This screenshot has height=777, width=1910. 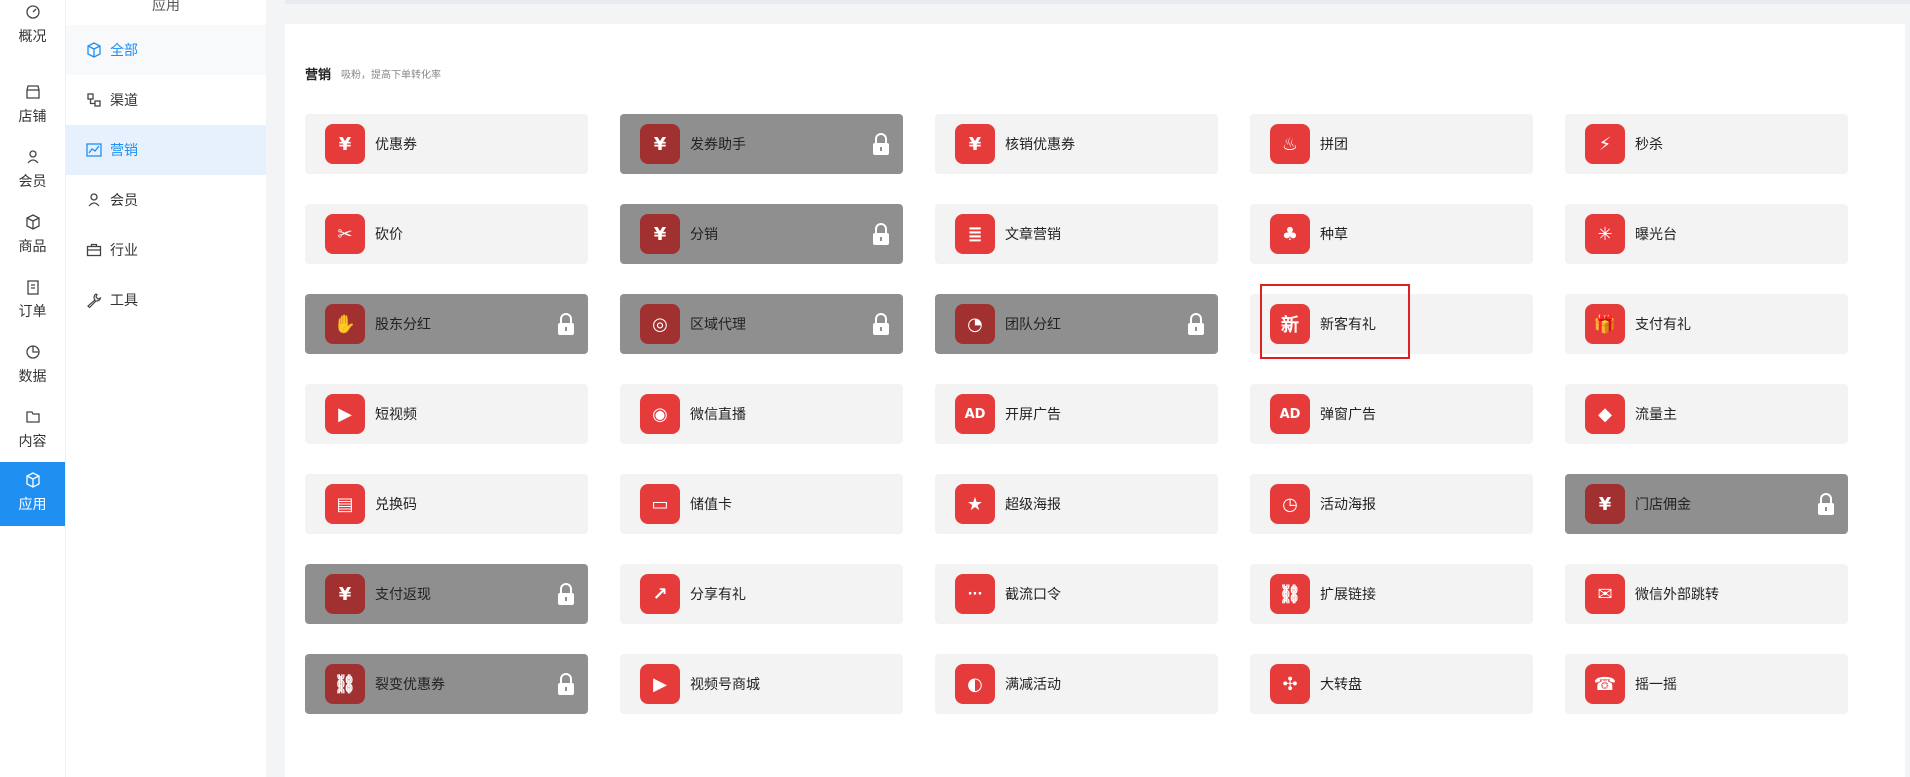 What do you see at coordinates (32, 437) in the screenshot?
I see `rail-item-content: 内容` at bounding box center [32, 437].